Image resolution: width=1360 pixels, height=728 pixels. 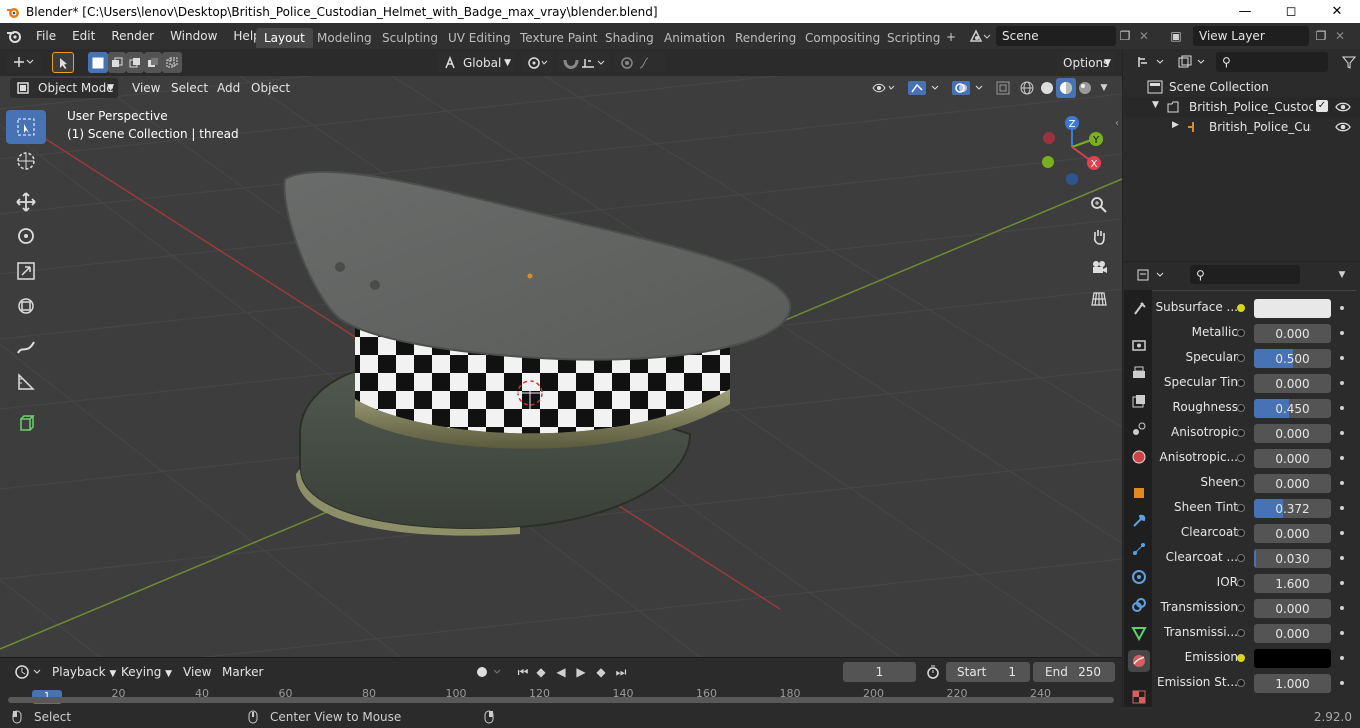 I want to click on outliner-row-object: ▶ British_Police_Custo, so click(x=1242, y=127).